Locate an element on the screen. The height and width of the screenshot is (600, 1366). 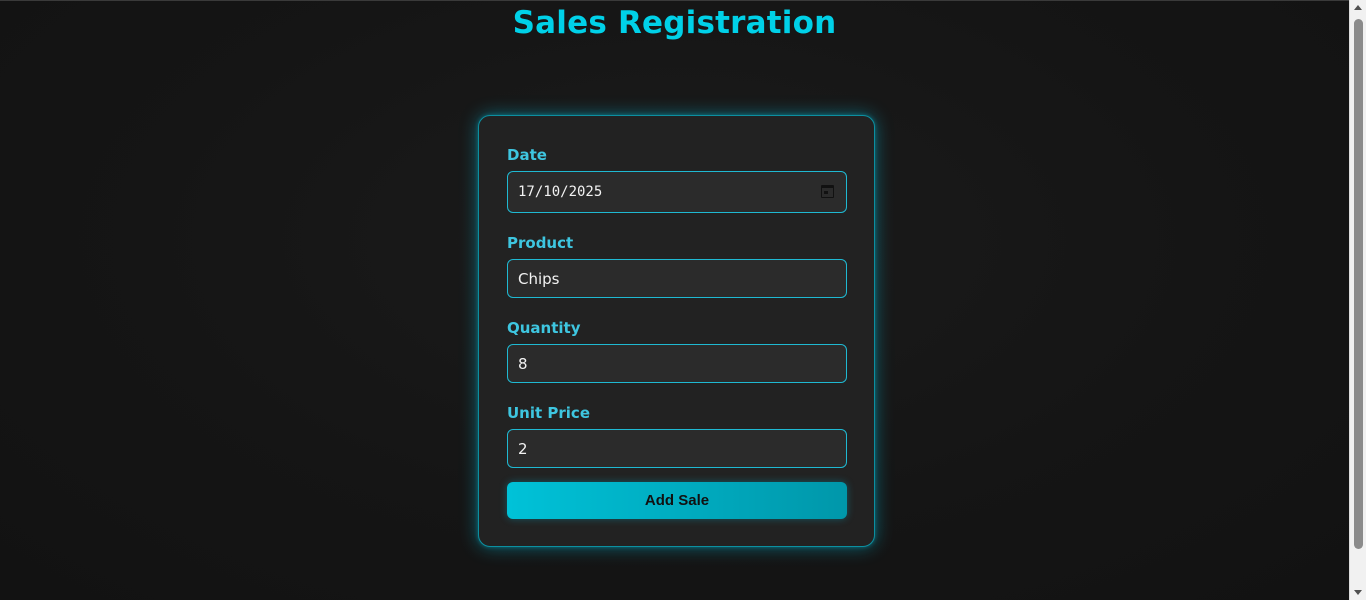
vertical-scrollbar is located at coordinates (1357, 300).